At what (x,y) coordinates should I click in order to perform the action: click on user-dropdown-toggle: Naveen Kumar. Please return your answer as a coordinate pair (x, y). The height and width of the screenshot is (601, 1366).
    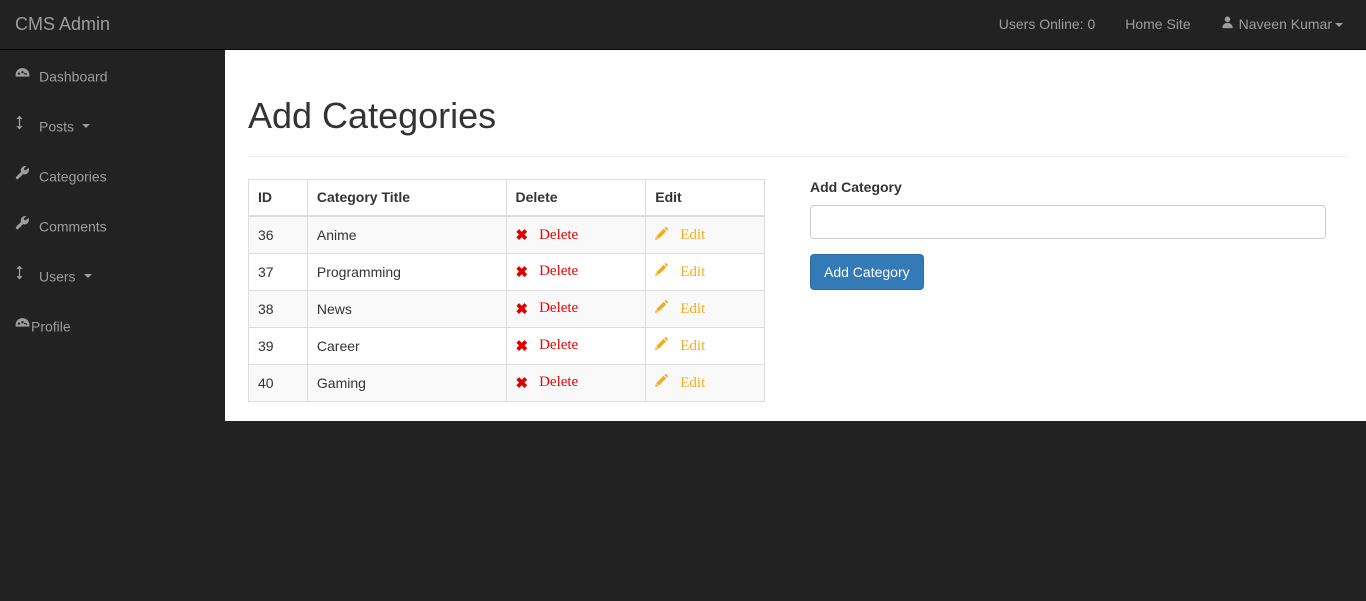
    Looking at the image, I should click on (1282, 24).